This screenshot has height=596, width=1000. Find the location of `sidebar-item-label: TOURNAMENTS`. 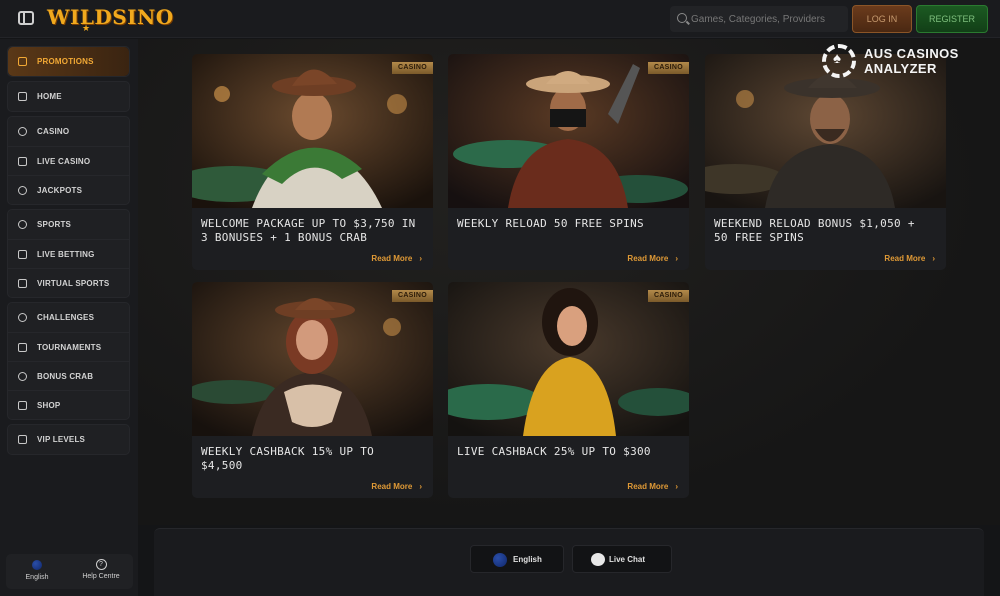

sidebar-item-label: TOURNAMENTS is located at coordinates (69, 347).